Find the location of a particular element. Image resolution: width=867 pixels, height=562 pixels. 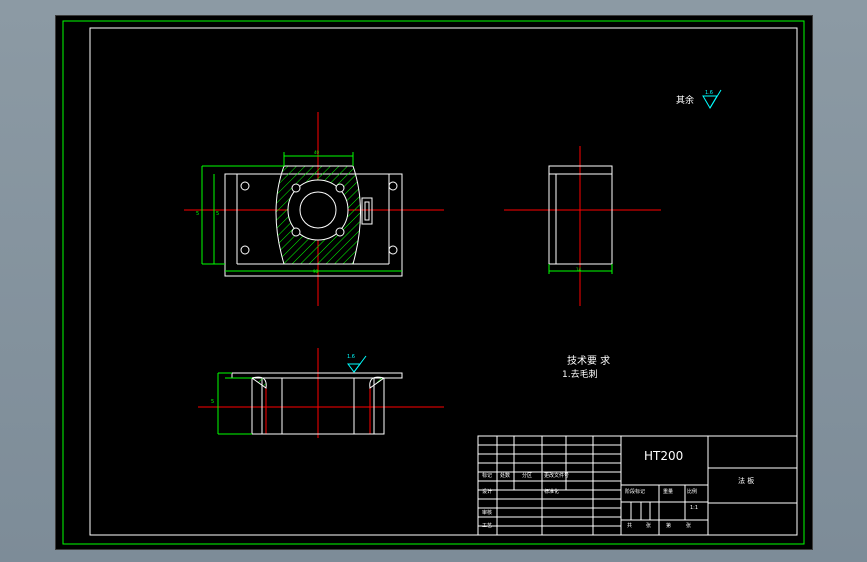

roughness-value: 1.6 is located at coordinates (709, 93).